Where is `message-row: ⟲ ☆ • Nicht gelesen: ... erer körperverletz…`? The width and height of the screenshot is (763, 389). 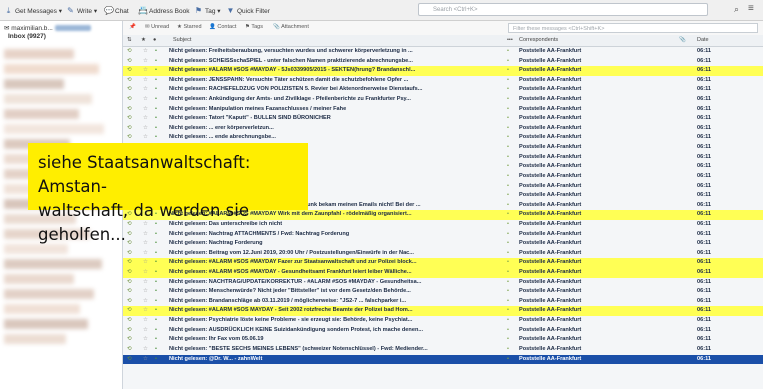
message-row: ⟲ ☆ • Nicht gelesen: ... erer körperverletz… is located at coordinates (443, 129).